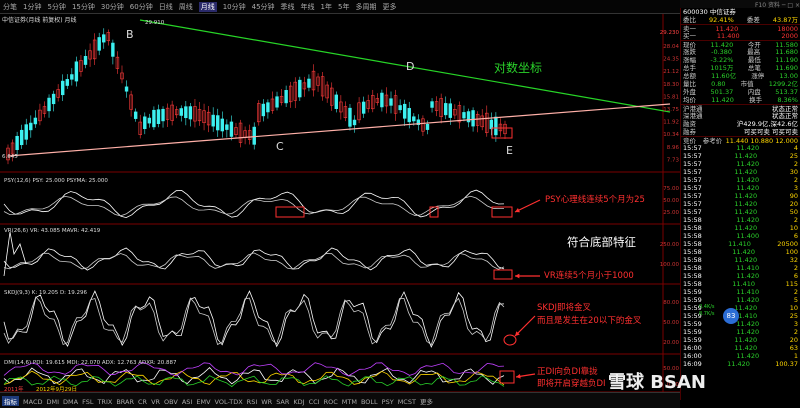 The height and width of the screenshot is (408, 800). What do you see at coordinates (731, 316) in the screenshot?
I see `speed-badge: 83` at bounding box center [731, 316].